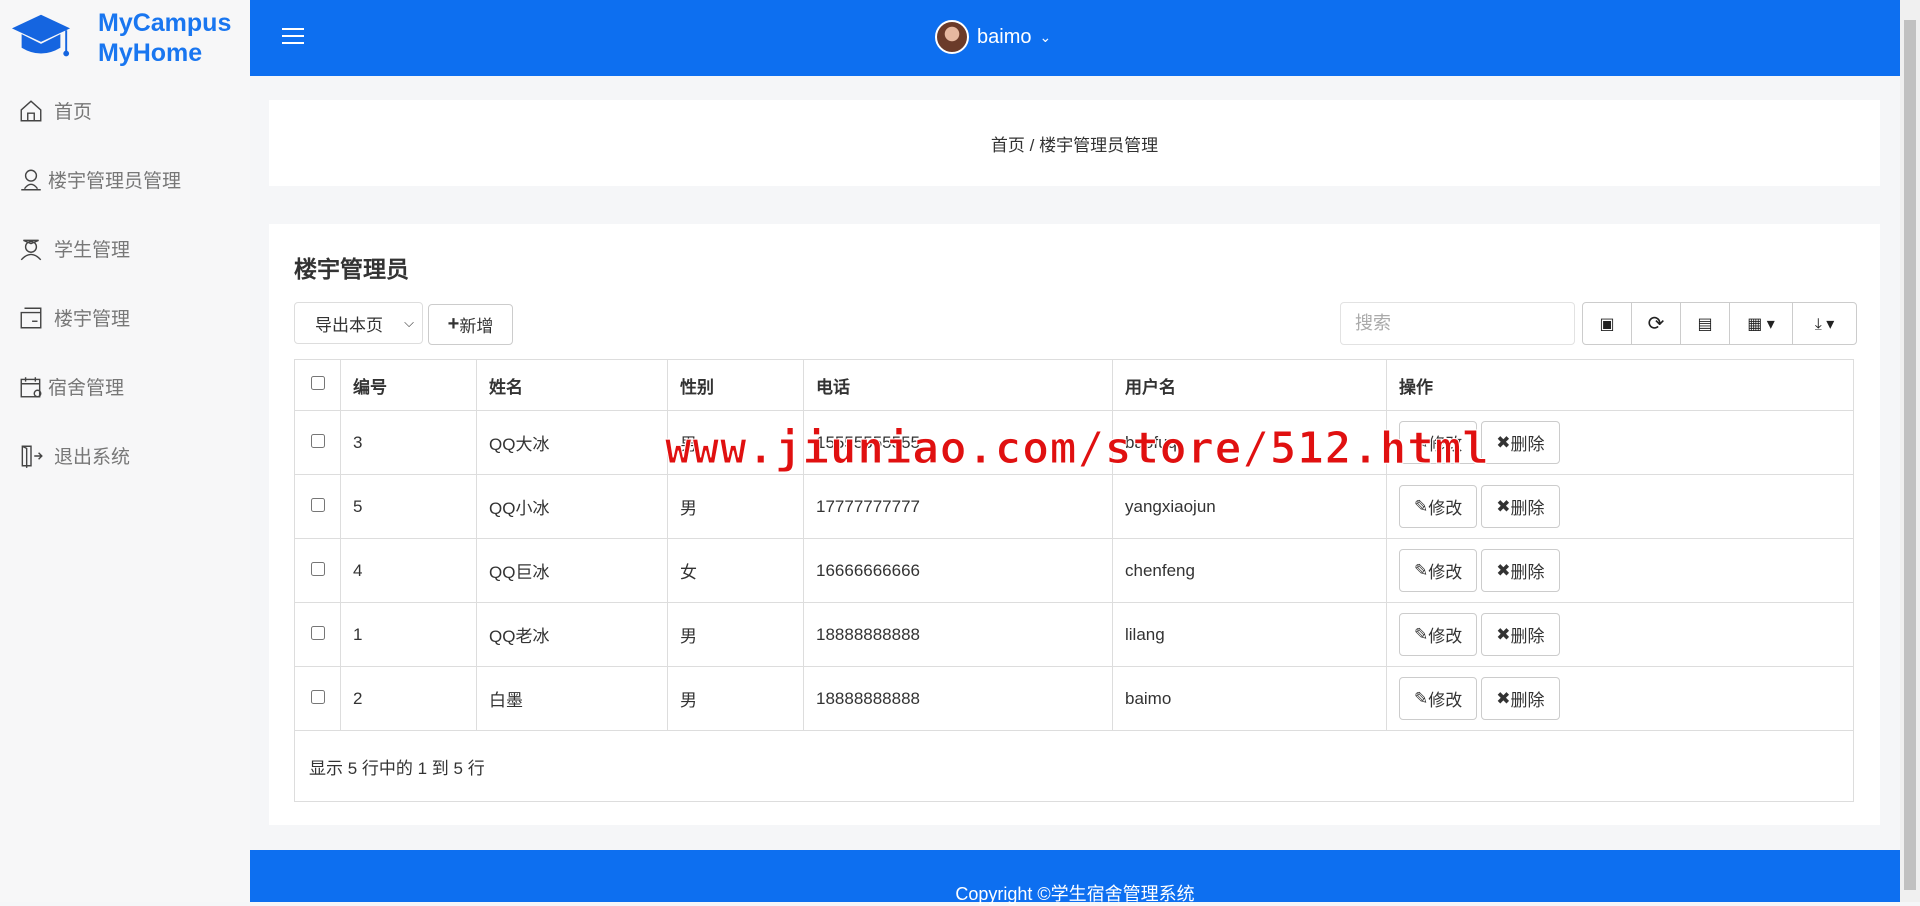  What do you see at coordinates (476, 326) in the screenshot?
I see `add-button-label: 新增` at bounding box center [476, 326].